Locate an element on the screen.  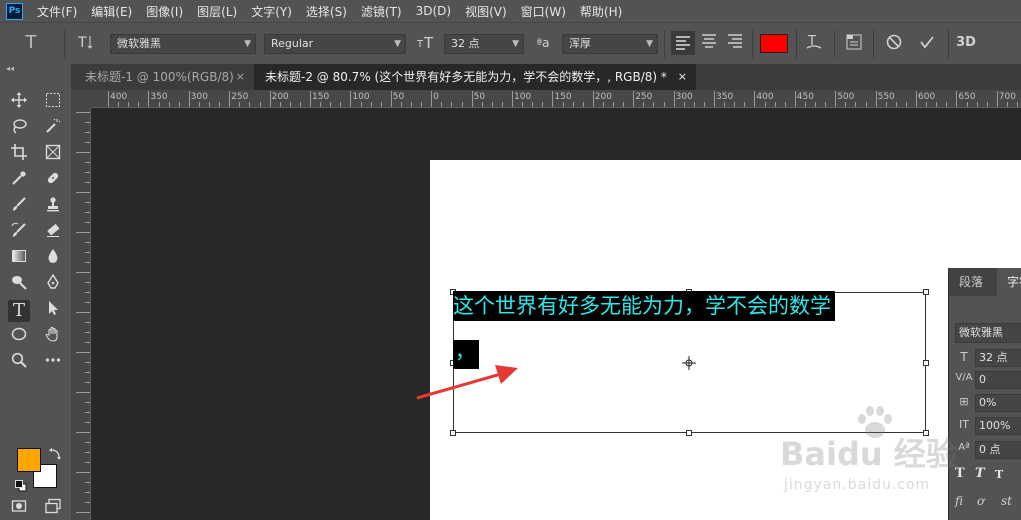
selected-text-line: 这个世界有好多无能为力，学不会的数学 is located at coordinates (644, 306).